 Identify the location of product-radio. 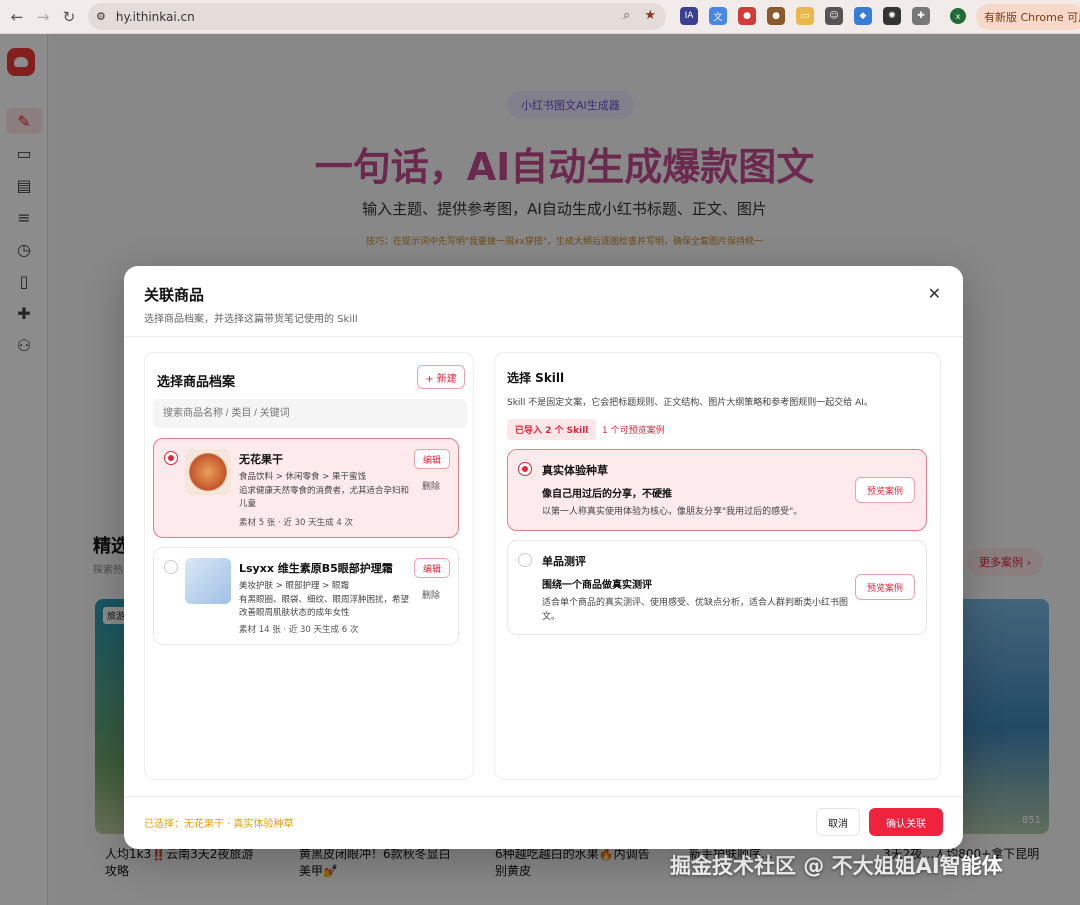
(171, 567).